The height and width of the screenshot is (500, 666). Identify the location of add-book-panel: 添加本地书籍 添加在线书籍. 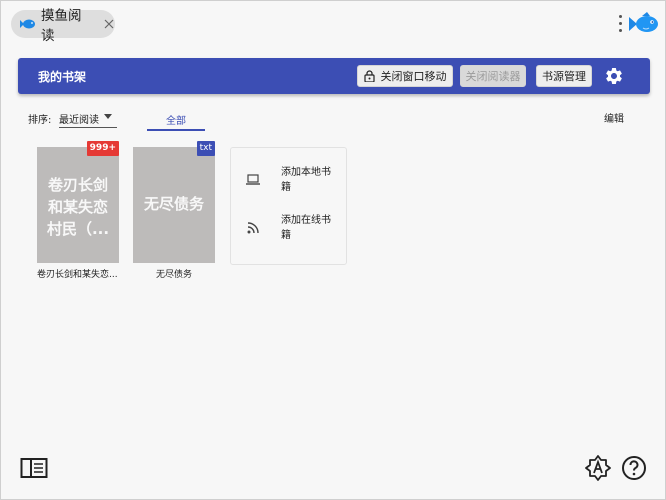
(288, 206).